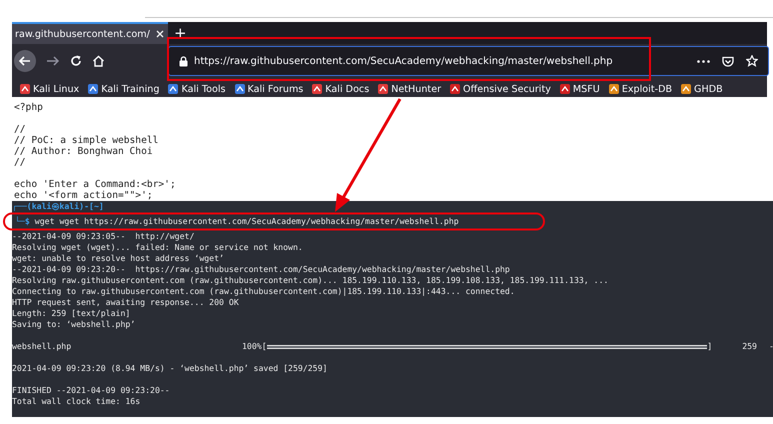  What do you see at coordinates (77, 401) in the screenshot?
I see `output-line: Total wall clock time: 16s` at bounding box center [77, 401].